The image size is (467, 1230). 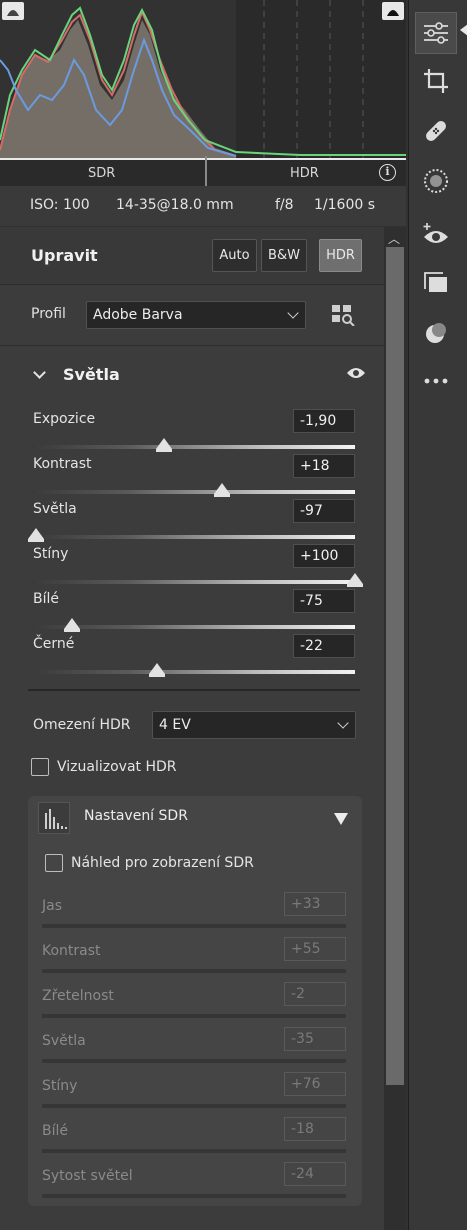 What do you see at coordinates (254, 725) in the screenshot?
I see `hdr-limit-select: 4 EV` at bounding box center [254, 725].